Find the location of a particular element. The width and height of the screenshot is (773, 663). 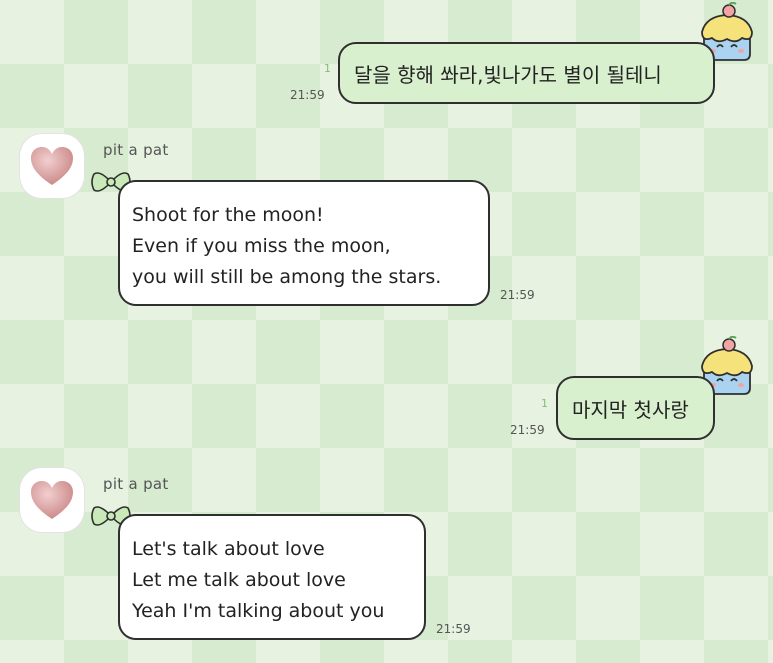

message-line: Even if you miss the moon, is located at coordinates (261, 246).